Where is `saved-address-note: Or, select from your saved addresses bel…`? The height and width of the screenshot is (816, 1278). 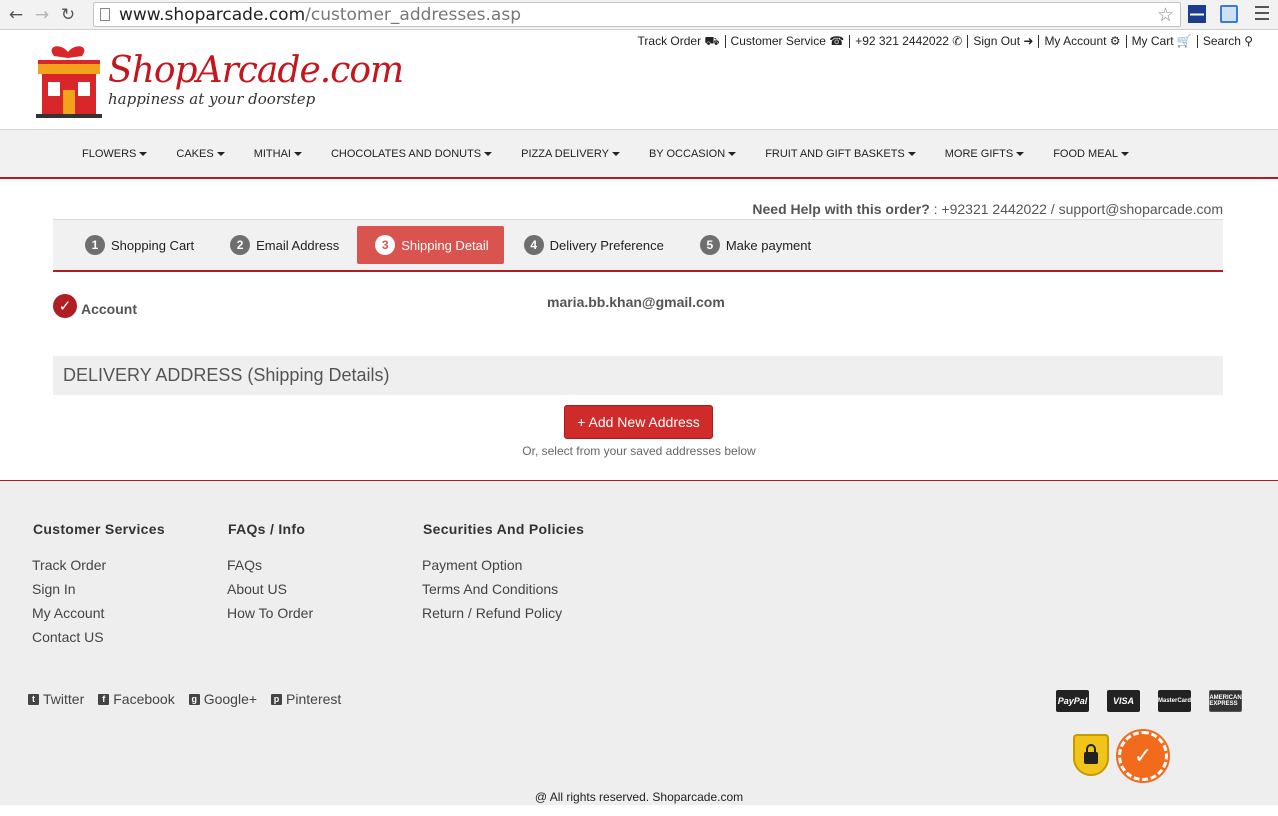
saved-address-note: Or, select from your saved addresses bel… is located at coordinates (639, 451).